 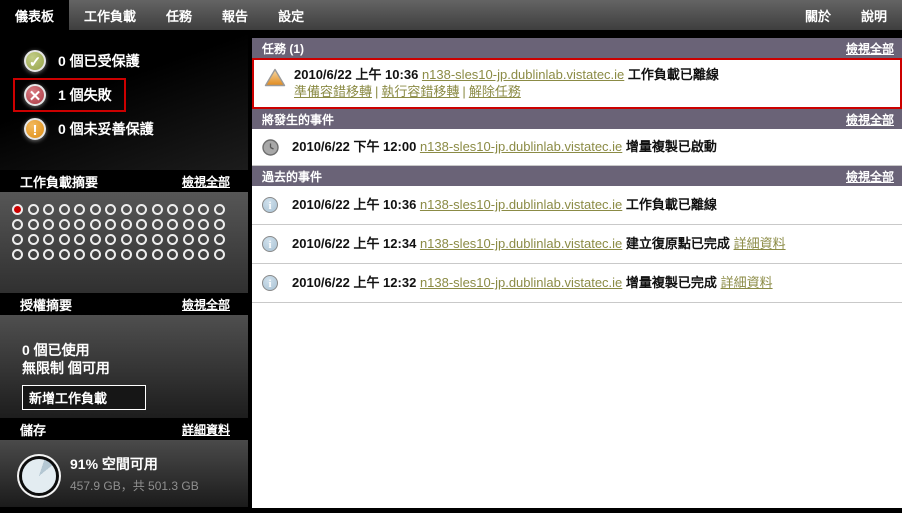 I want to click on past-events-section-header: 過去的事件 檢視全部, so click(x=577, y=176).